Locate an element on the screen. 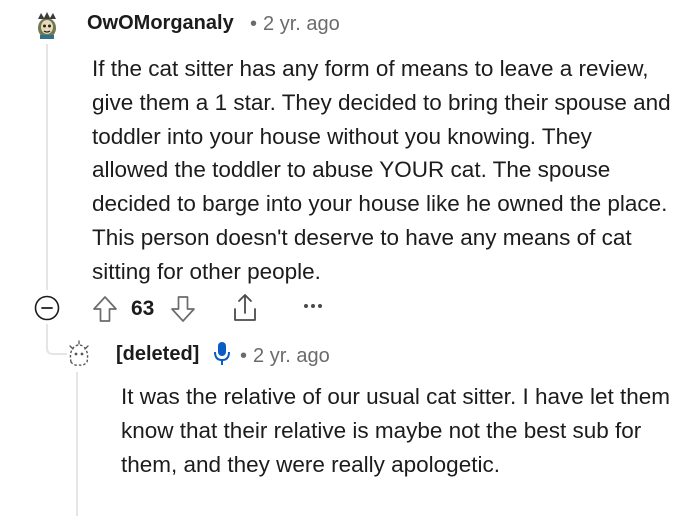  thread-line-reply is located at coordinates (77, 444).